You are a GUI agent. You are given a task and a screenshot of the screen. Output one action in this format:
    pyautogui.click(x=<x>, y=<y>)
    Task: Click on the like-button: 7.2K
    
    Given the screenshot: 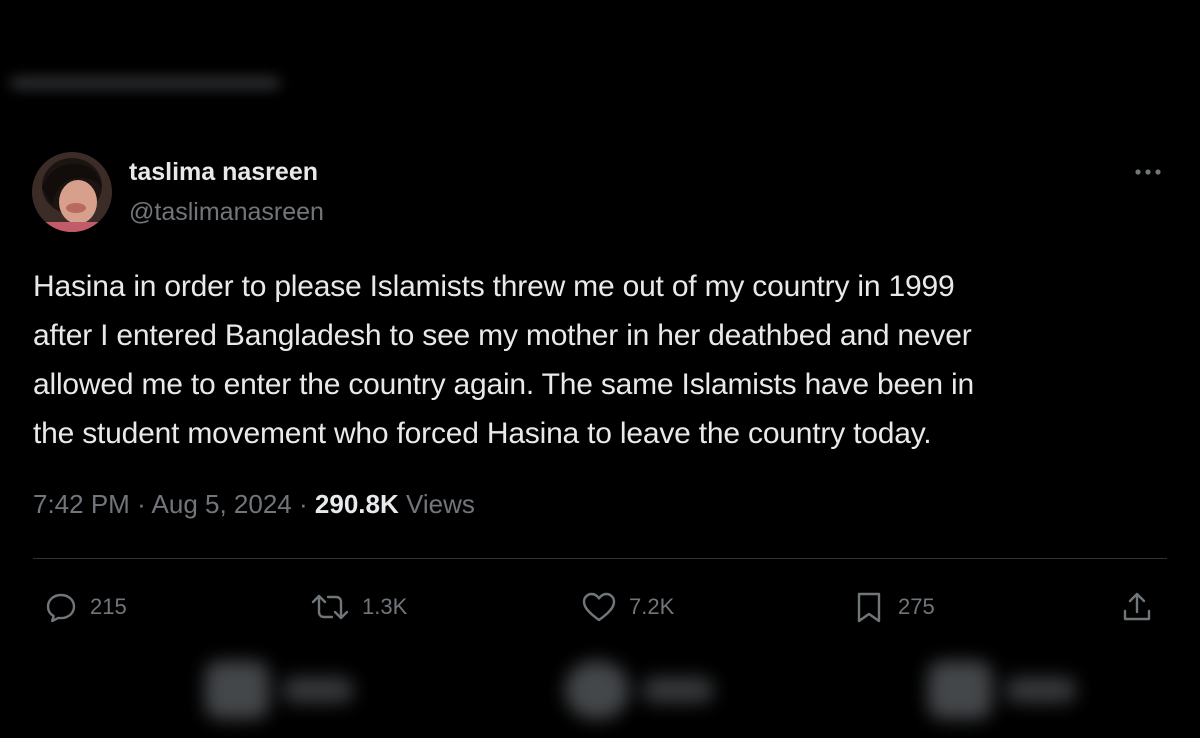 What is the action you would take?
    pyautogui.click(x=627, y=607)
    